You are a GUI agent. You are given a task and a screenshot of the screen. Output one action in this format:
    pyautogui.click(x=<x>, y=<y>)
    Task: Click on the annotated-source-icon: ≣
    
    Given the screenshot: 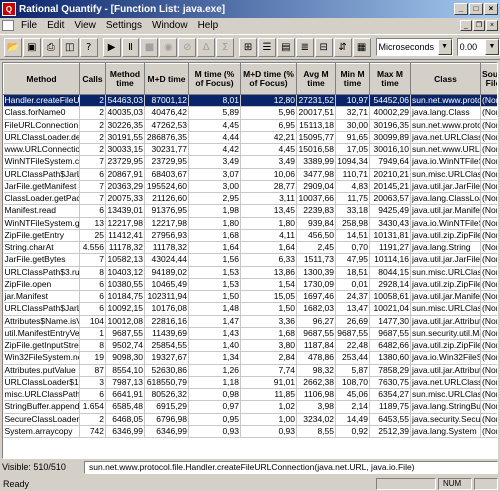 What is the action you would take?
    pyautogui.click(x=304, y=47)
    